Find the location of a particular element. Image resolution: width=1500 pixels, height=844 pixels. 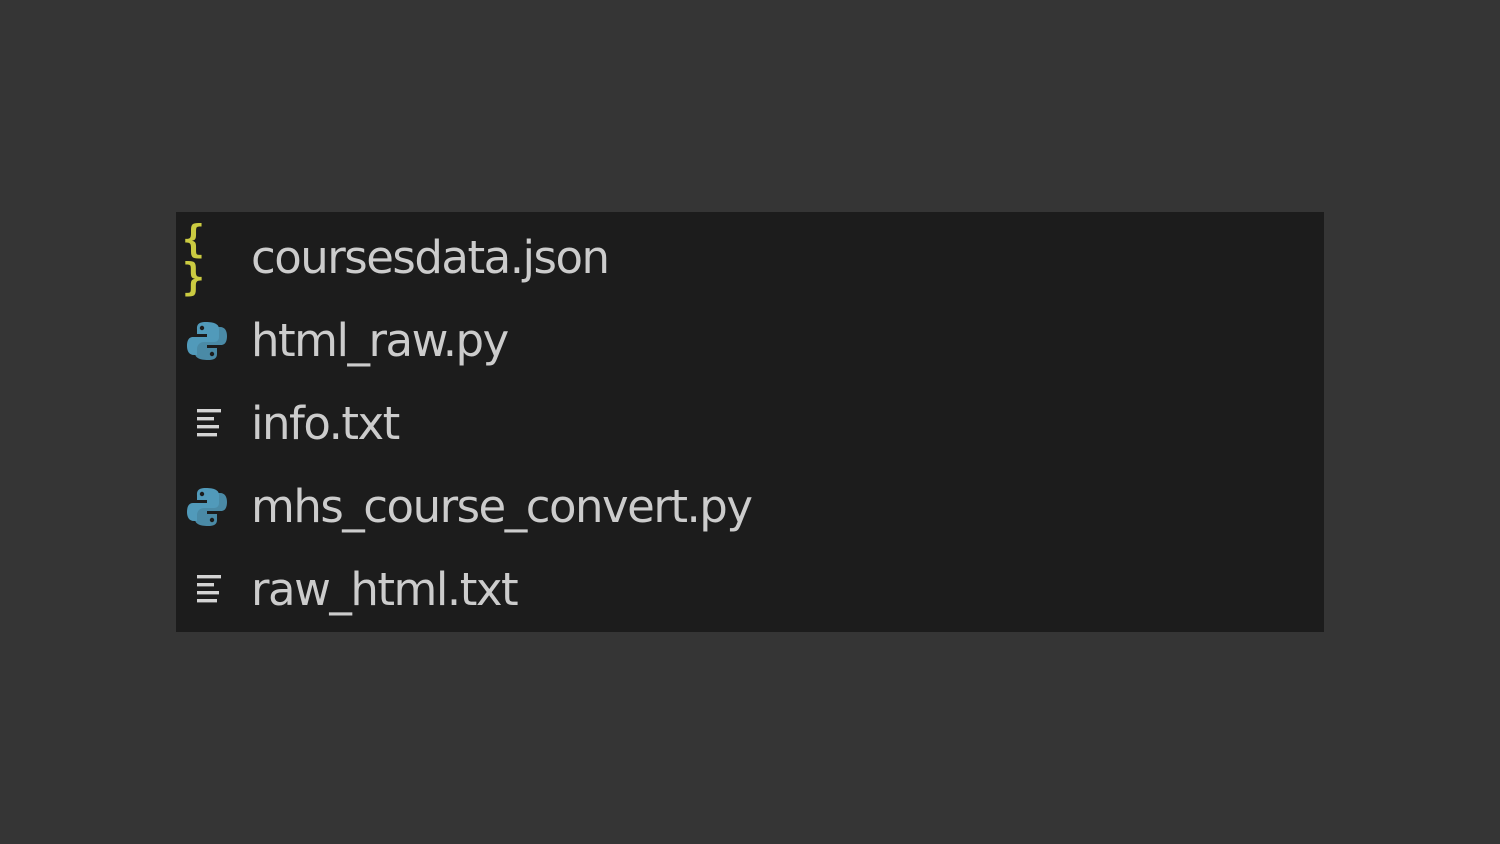

file-item-mhs-course-convert-py: mhs_course_convert.py is located at coordinates (750, 506).